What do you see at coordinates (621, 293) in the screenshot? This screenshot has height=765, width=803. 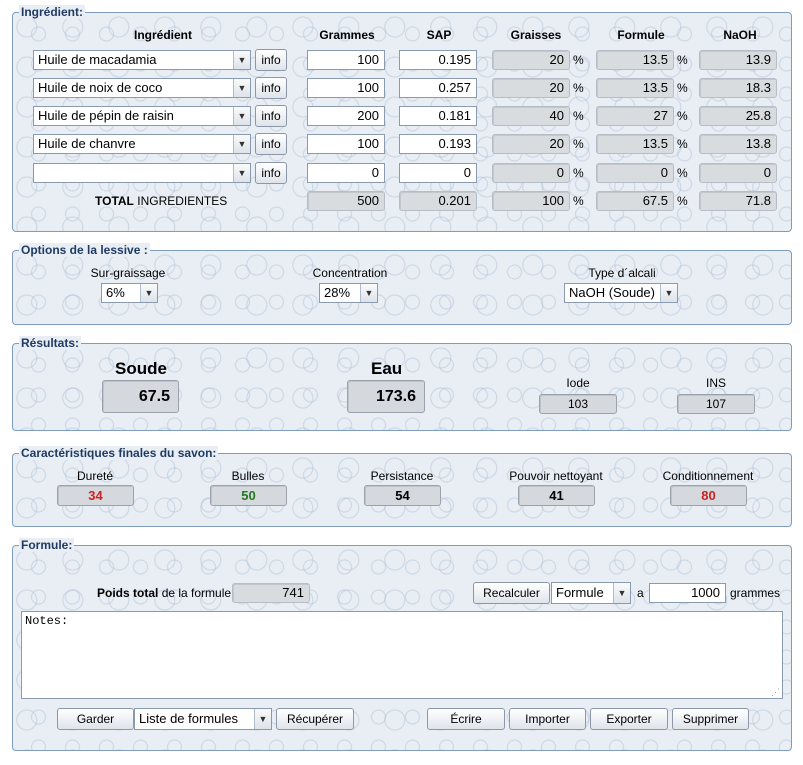 I see `alkali-select: NaOH (Soude) ▼` at bounding box center [621, 293].